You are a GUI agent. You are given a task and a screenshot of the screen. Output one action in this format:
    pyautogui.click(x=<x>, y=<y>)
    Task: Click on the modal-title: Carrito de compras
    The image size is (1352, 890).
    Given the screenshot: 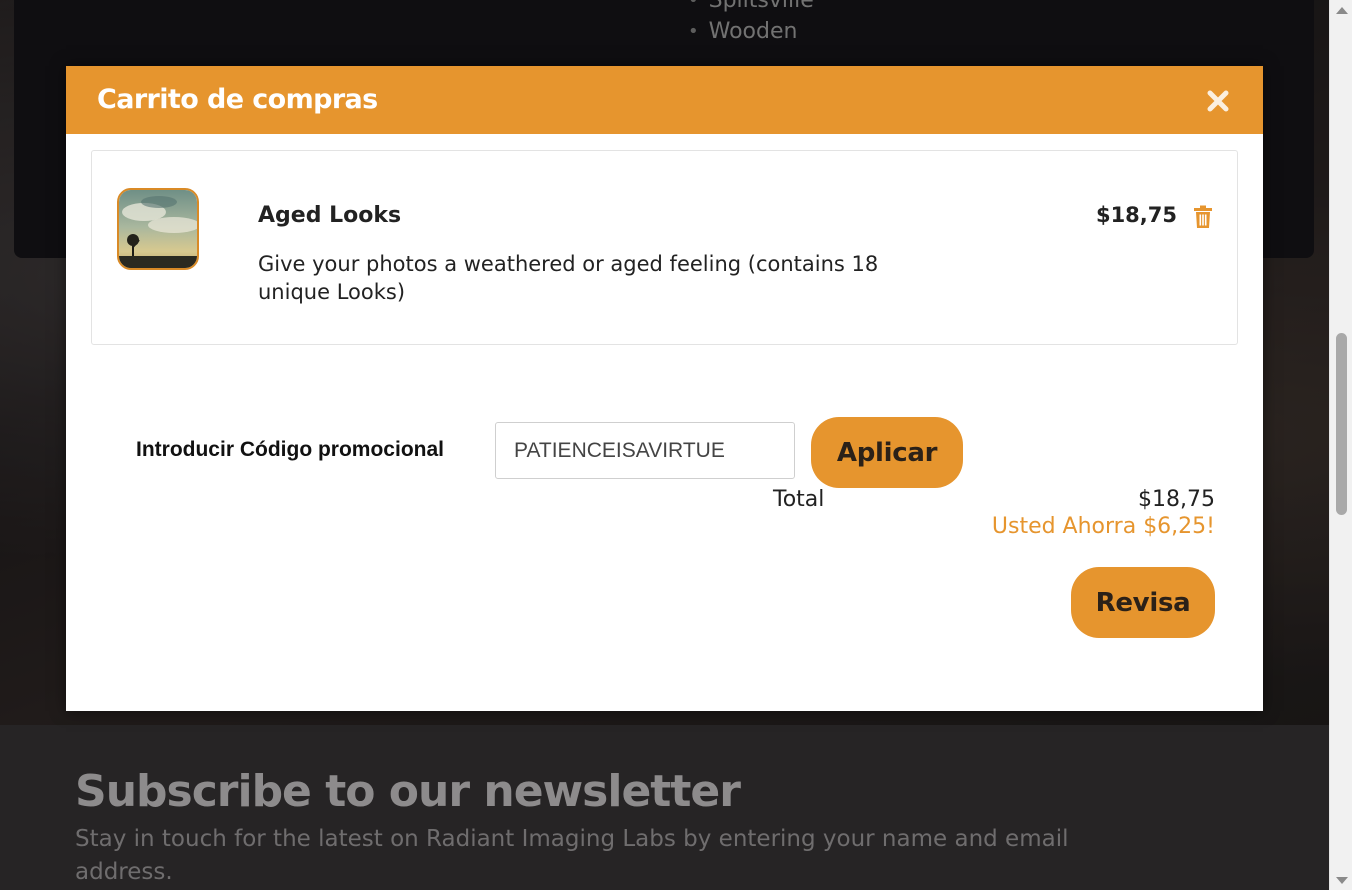 What is the action you would take?
    pyautogui.click(x=237, y=99)
    